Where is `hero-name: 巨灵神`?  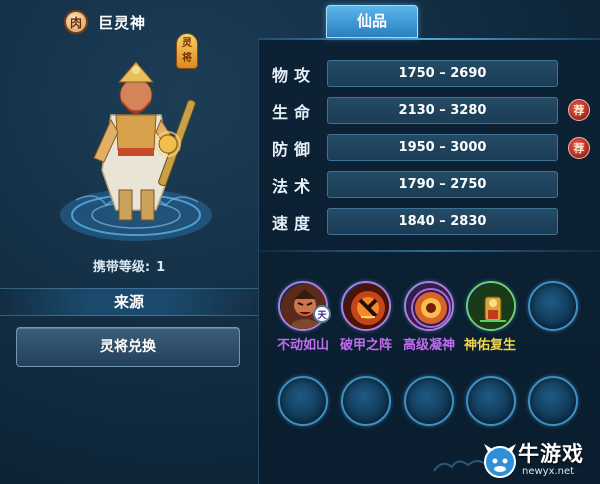 hero-name: 巨灵神 is located at coordinates (122, 22).